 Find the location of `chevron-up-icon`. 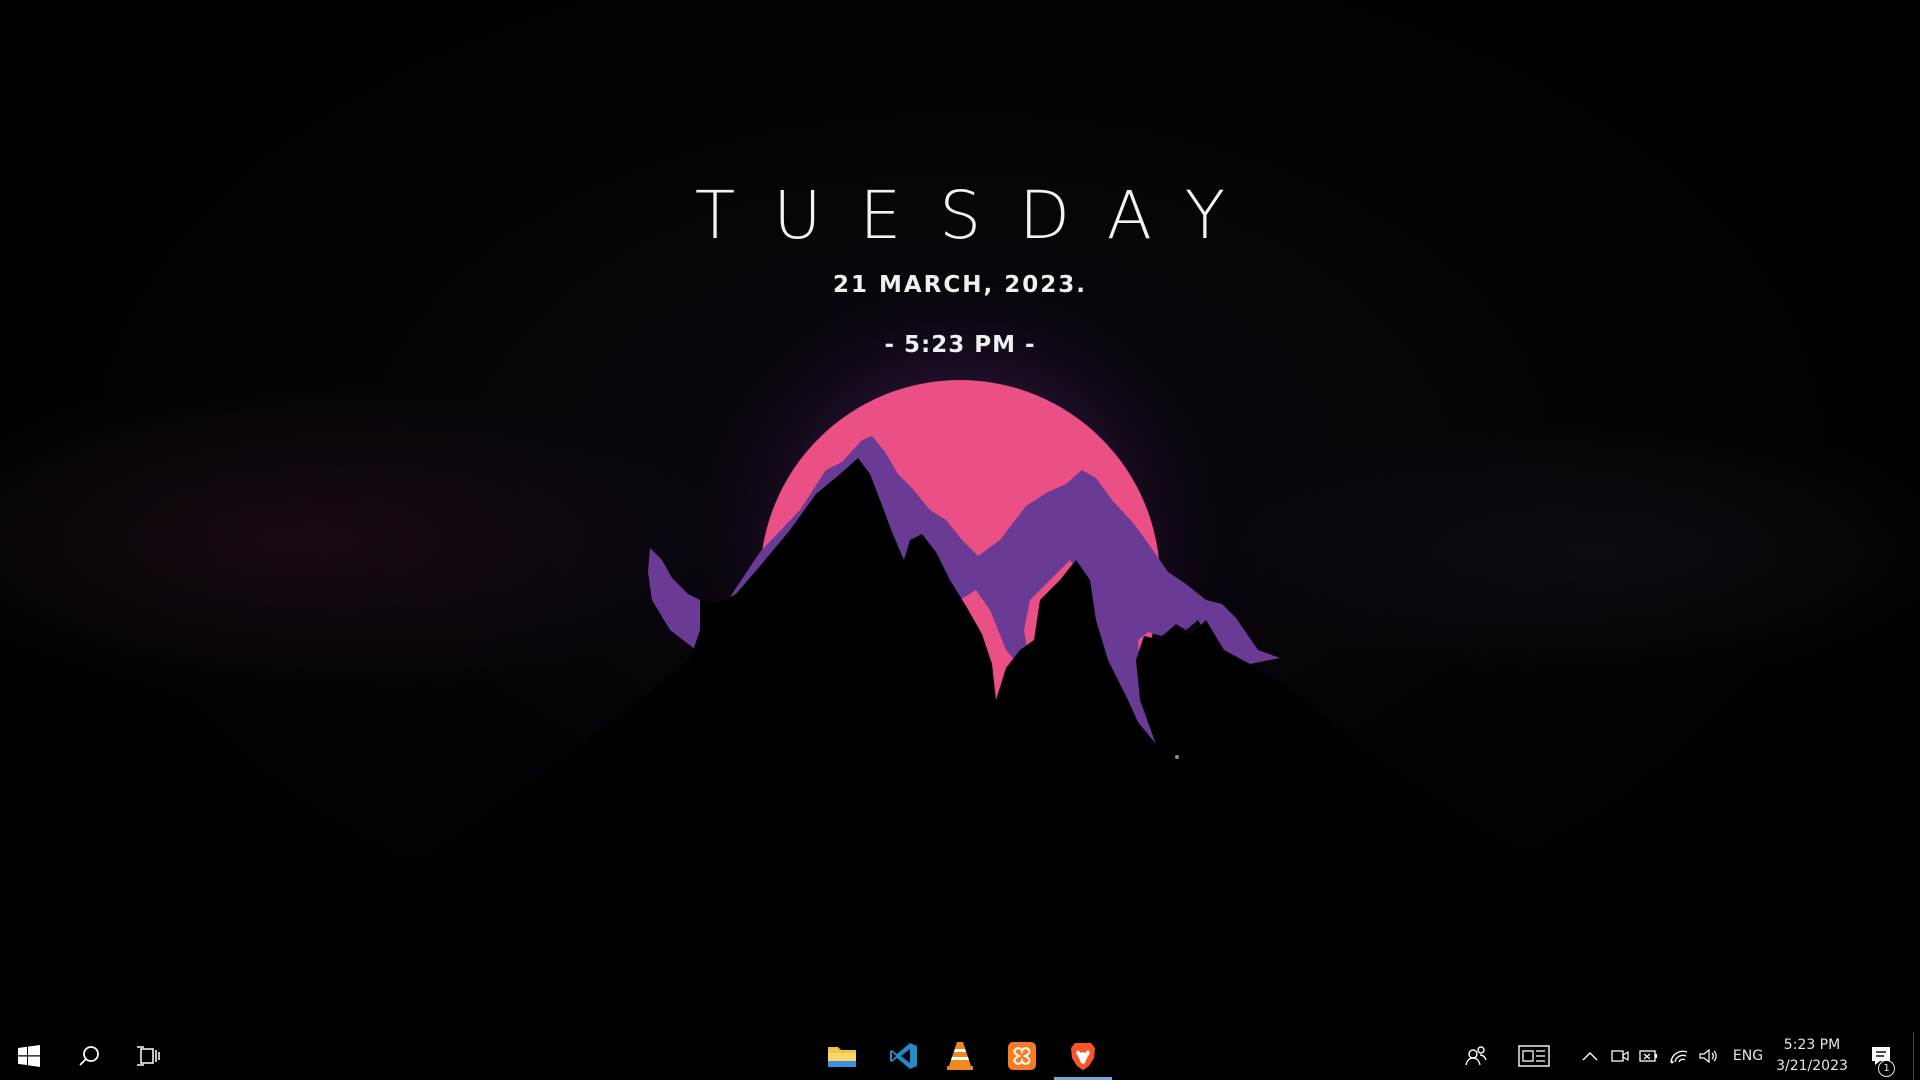

chevron-up-icon is located at coordinates (1590, 1056).